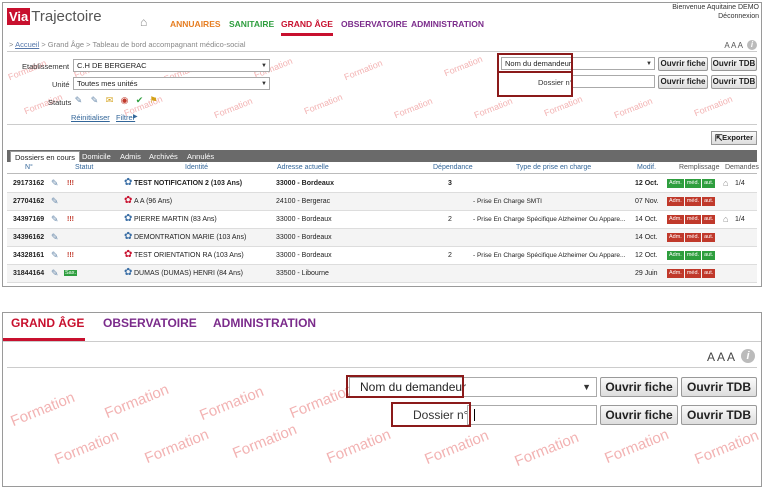  Describe the element at coordinates (532, 415) in the screenshot. I see `zoom-dossier-input` at that location.